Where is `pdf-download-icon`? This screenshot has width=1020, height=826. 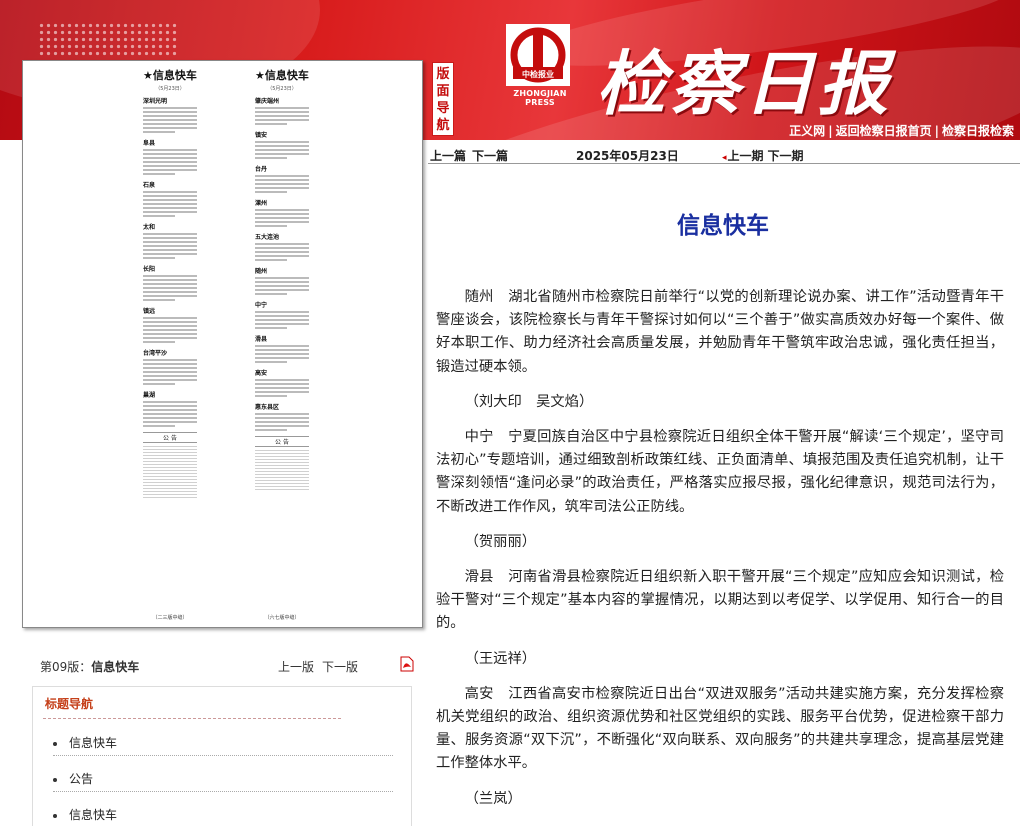
pdf-download-icon is located at coordinates (407, 664).